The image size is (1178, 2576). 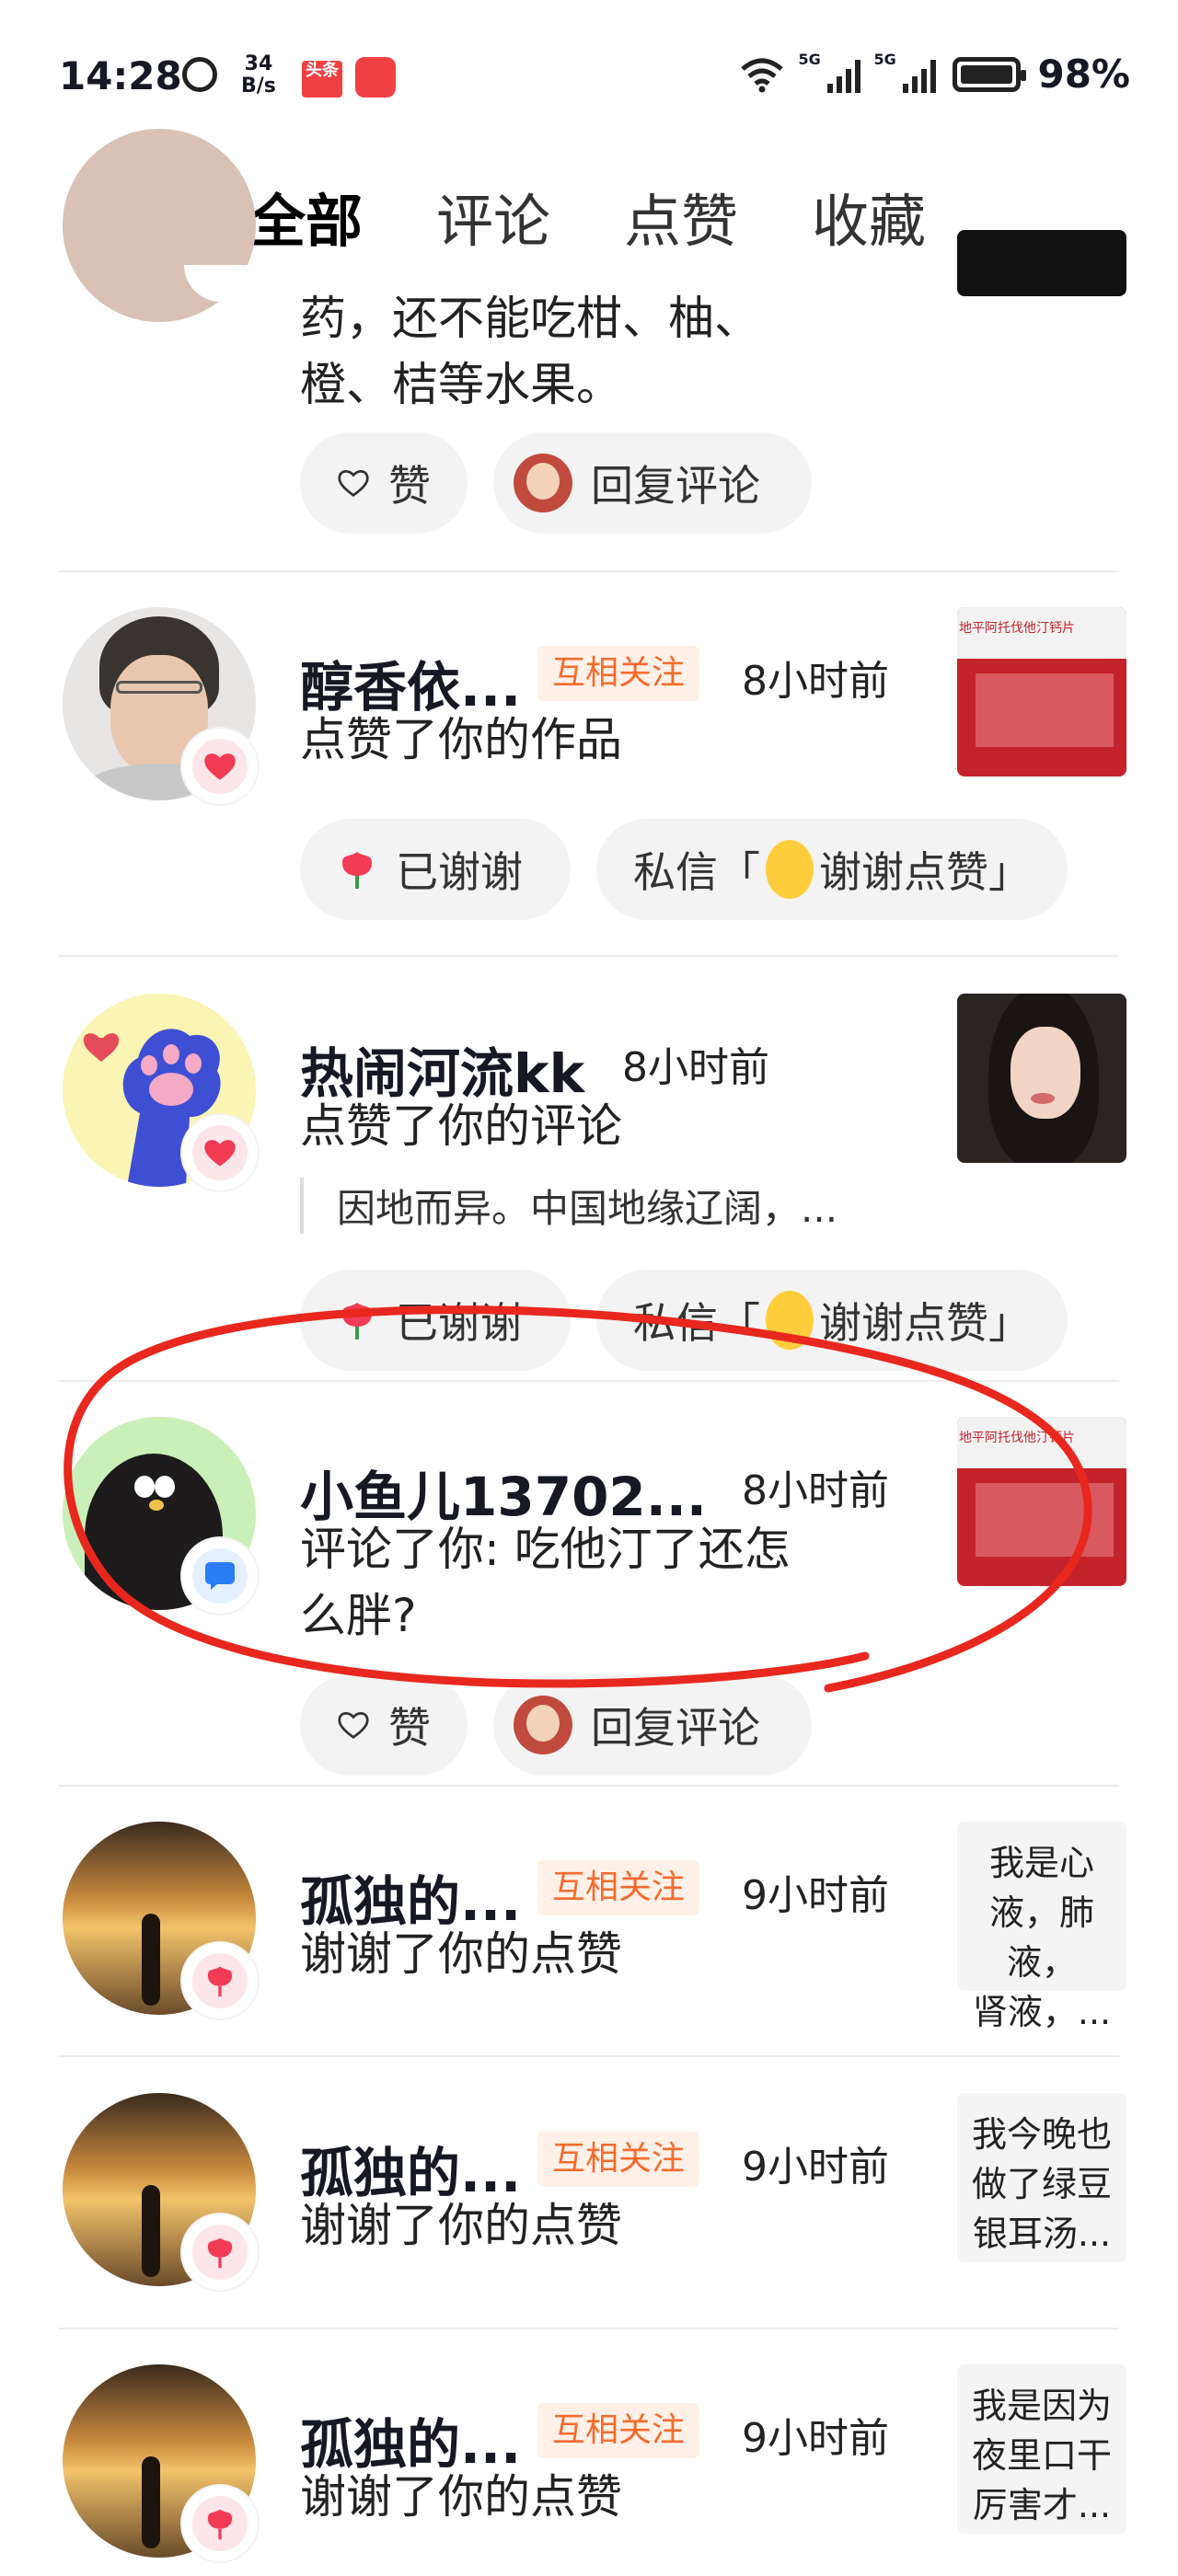 I want to click on comment-badge-icon, so click(x=220, y=1576).